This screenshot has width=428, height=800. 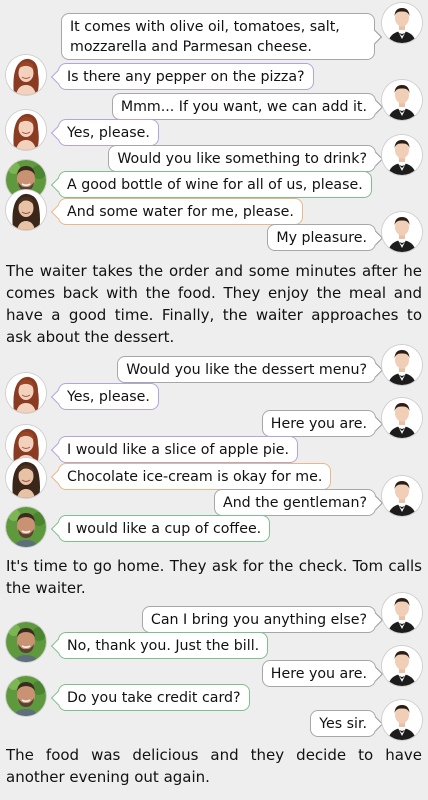 I want to click on speech-bubble: Do you take credit card?, so click(x=154, y=697).